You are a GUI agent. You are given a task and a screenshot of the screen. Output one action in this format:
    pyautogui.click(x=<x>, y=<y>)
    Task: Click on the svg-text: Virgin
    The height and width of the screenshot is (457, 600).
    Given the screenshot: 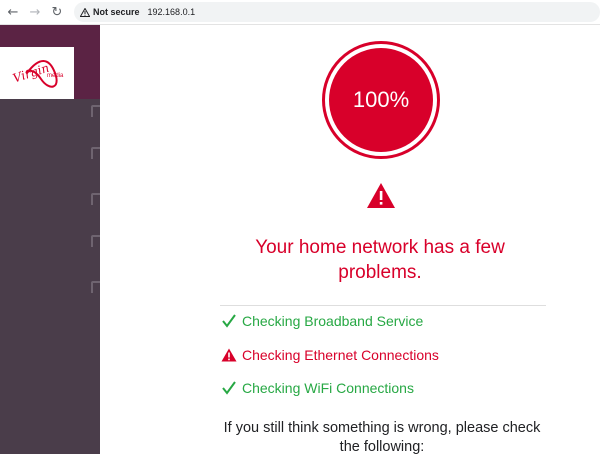 What is the action you would take?
    pyautogui.click(x=31, y=73)
    